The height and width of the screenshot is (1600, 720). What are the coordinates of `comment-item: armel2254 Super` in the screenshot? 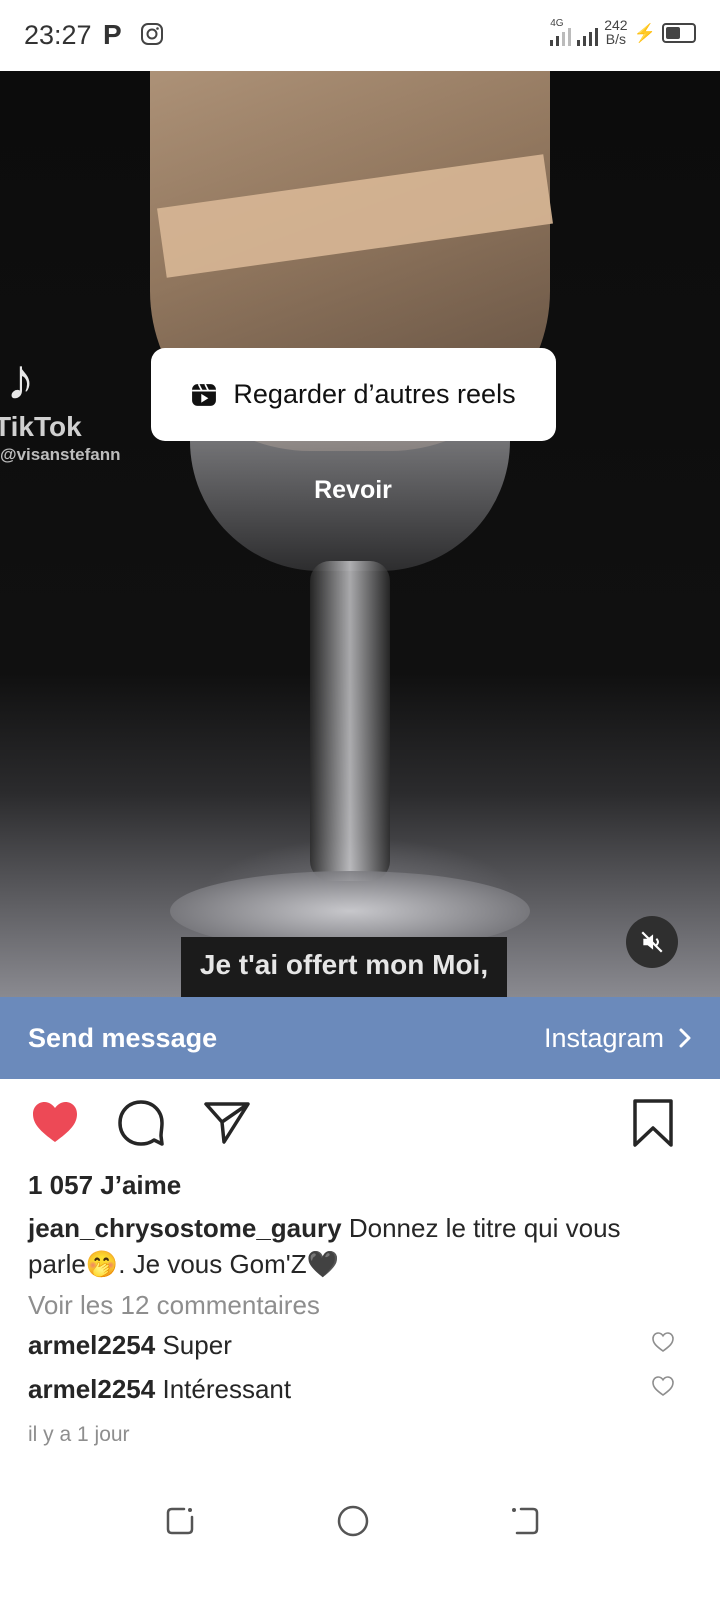 It's located at (333, 1345).